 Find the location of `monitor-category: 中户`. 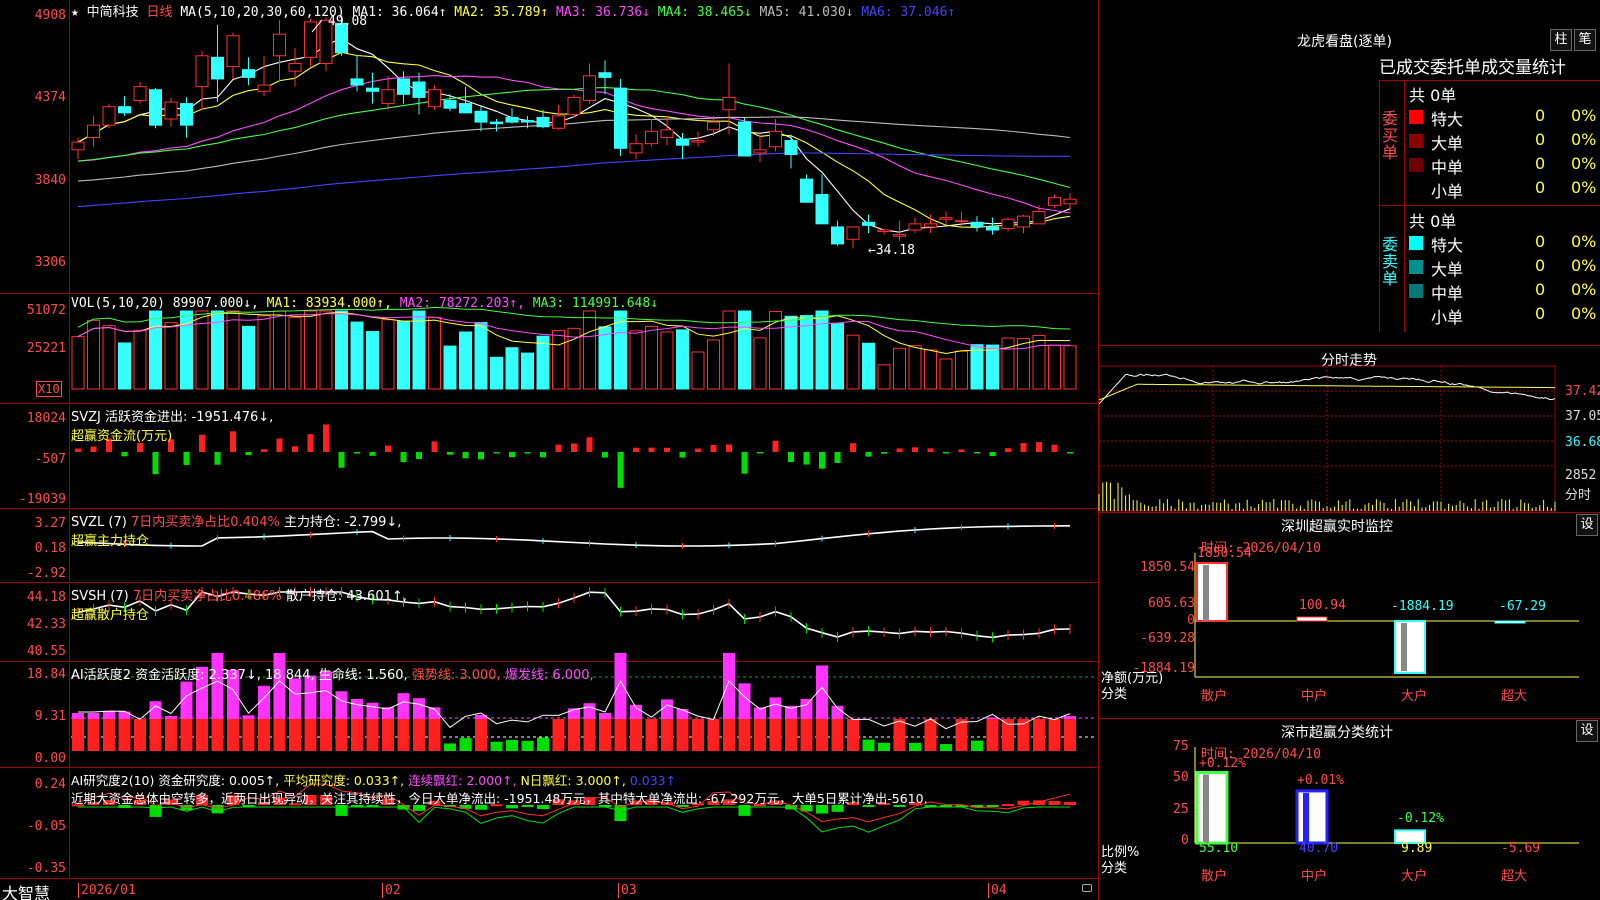

monitor-category: 中户 is located at coordinates (1314, 696).